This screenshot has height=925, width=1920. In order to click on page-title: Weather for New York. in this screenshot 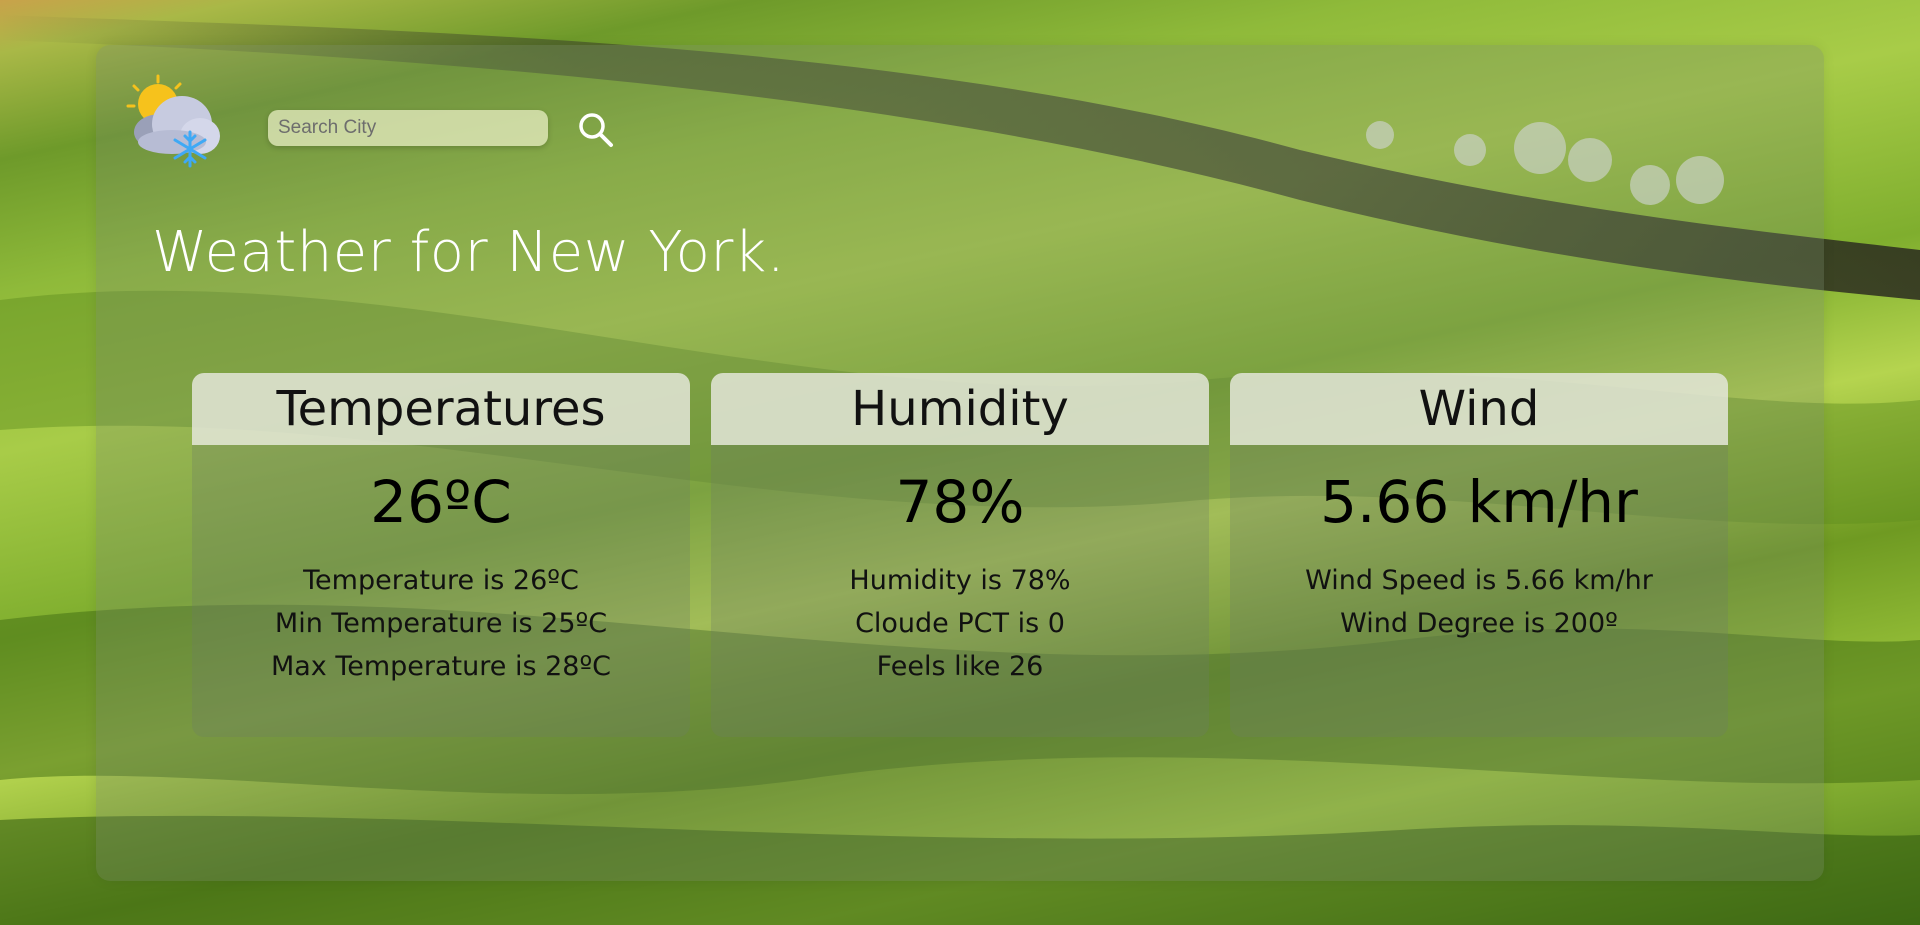, I will do `click(469, 252)`.